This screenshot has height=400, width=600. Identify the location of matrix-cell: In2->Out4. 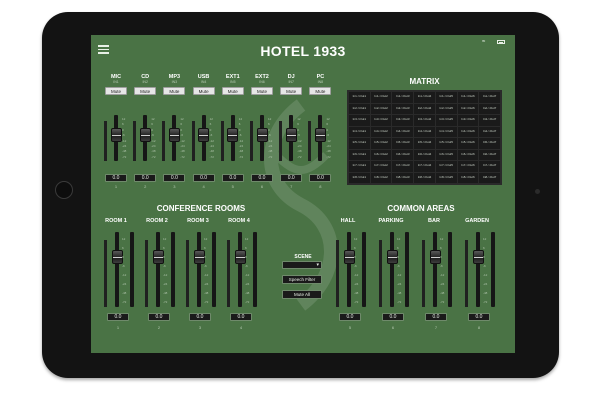
(424, 108).